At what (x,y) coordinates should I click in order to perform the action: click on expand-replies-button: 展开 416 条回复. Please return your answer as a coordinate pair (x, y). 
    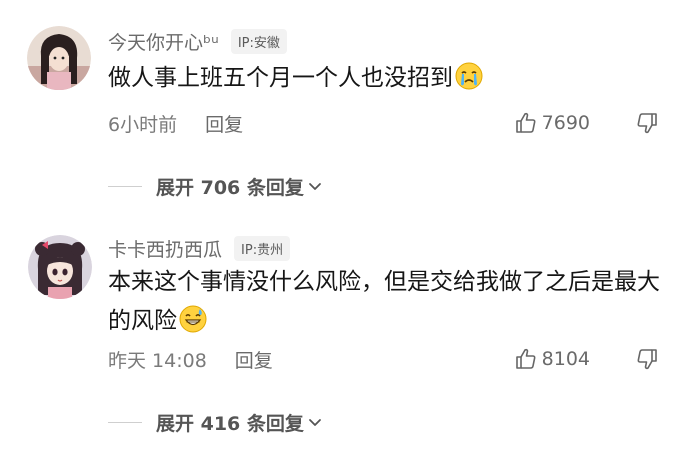
    Looking at the image, I should click on (215, 422).